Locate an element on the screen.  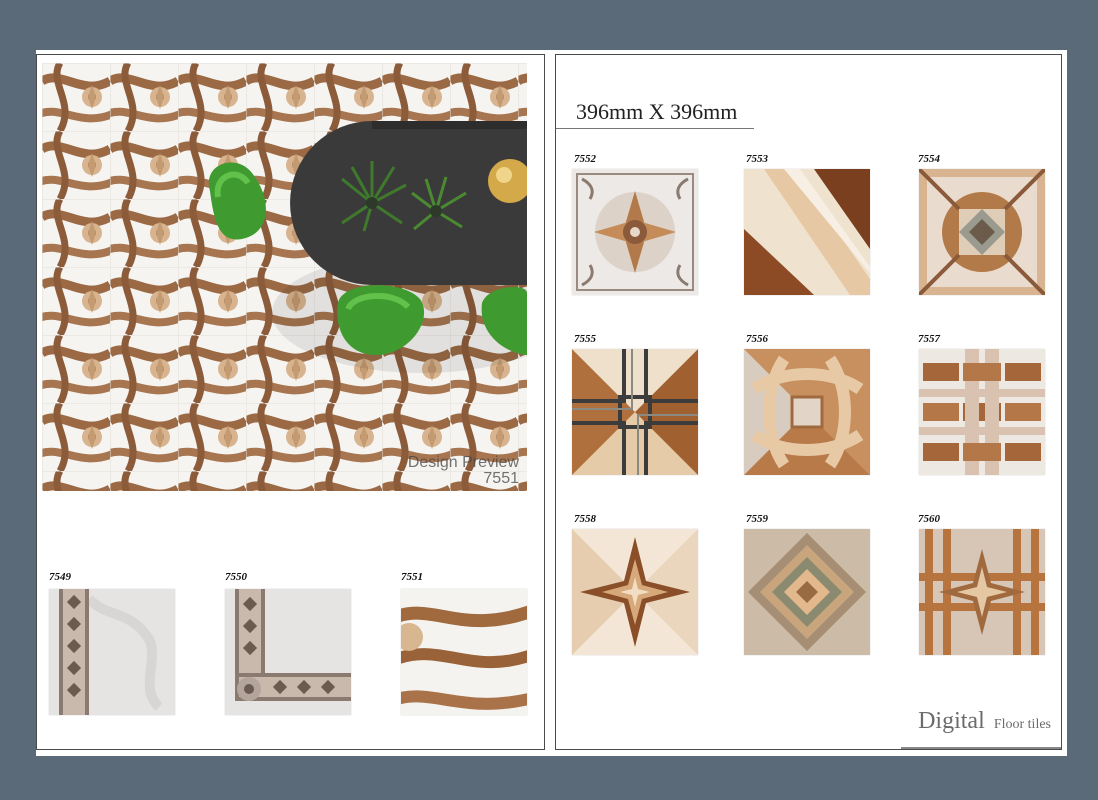
size-title: 396mm X 396mm is located at coordinates (657, 111).